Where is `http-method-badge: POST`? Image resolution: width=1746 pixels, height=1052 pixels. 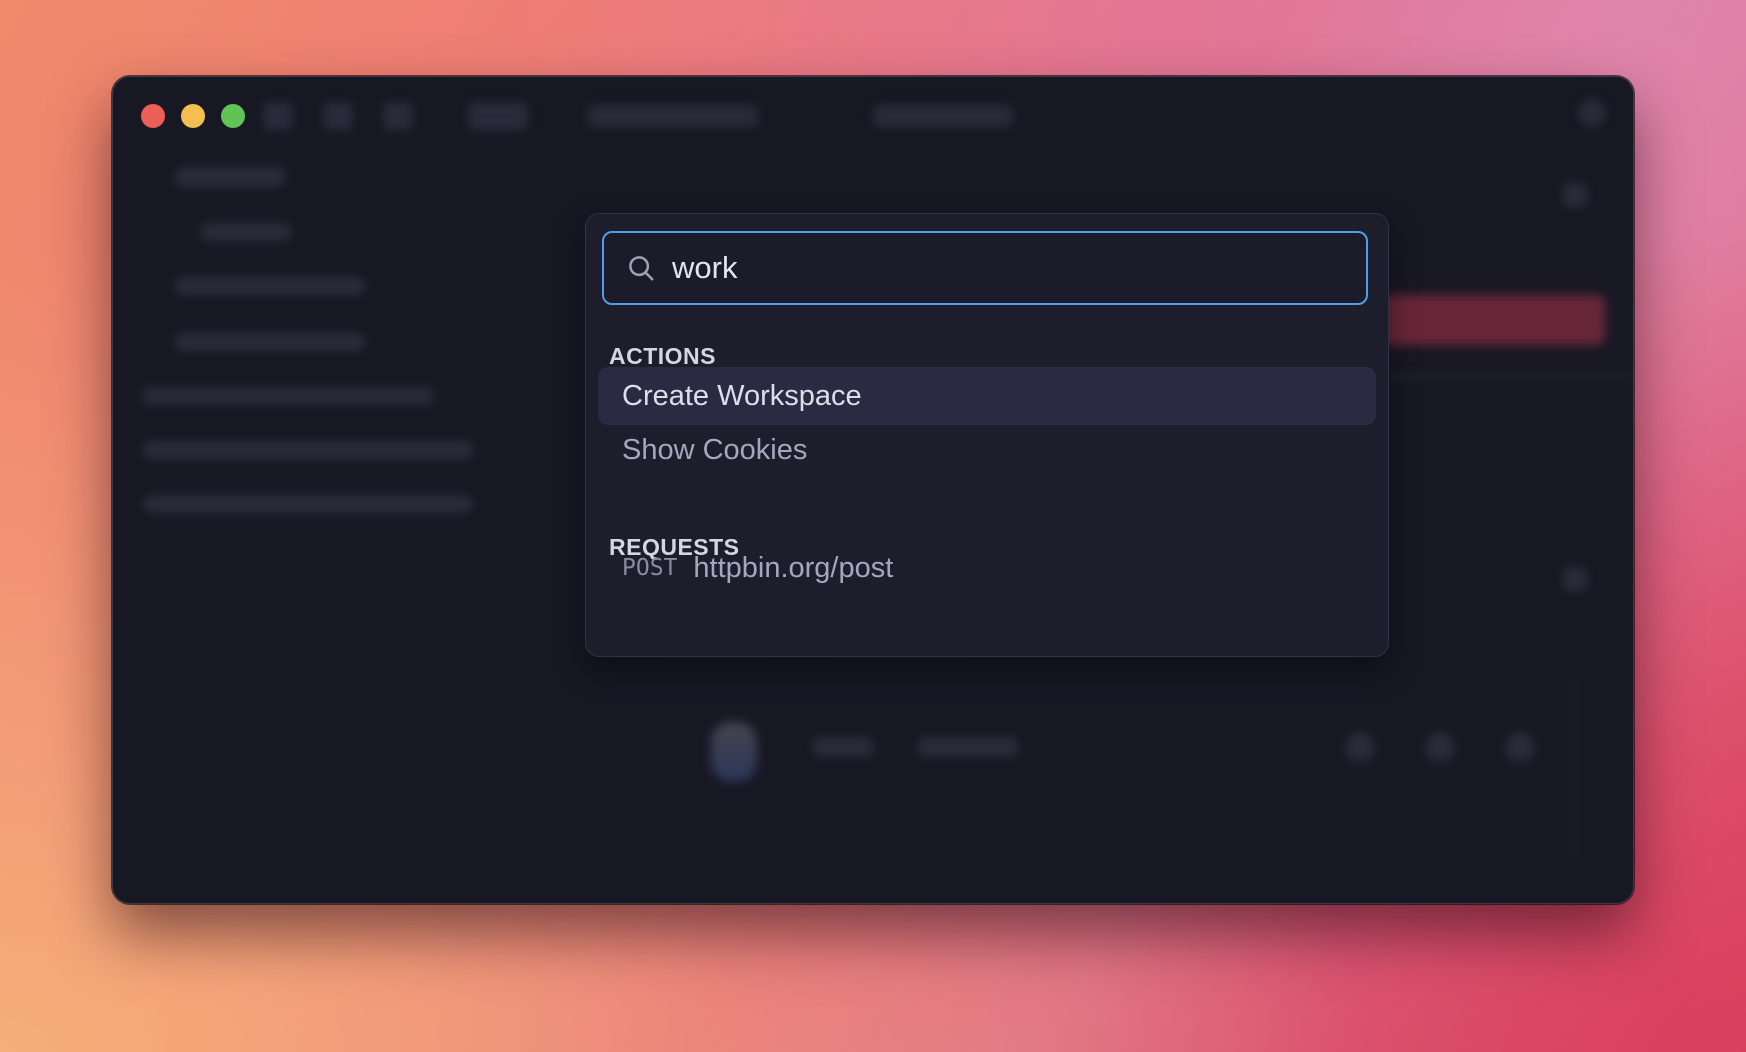 http-method-badge: POST is located at coordinates (650, 568).